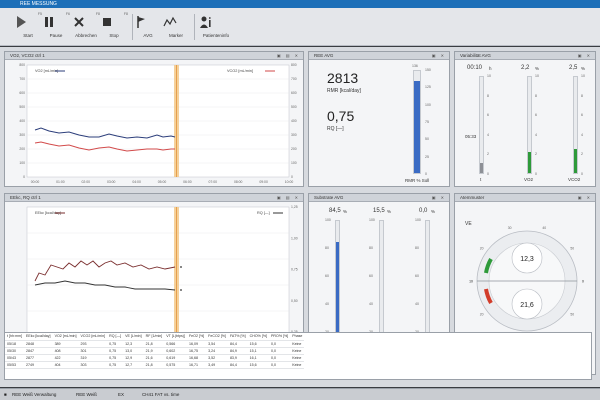 Image resolution: width=600 pixels, height=400 pixels. What do you see at coordinates (60, 182) in the screenshot?
I see `x-tick-label: 01:00` at bounding box center [60, 182].